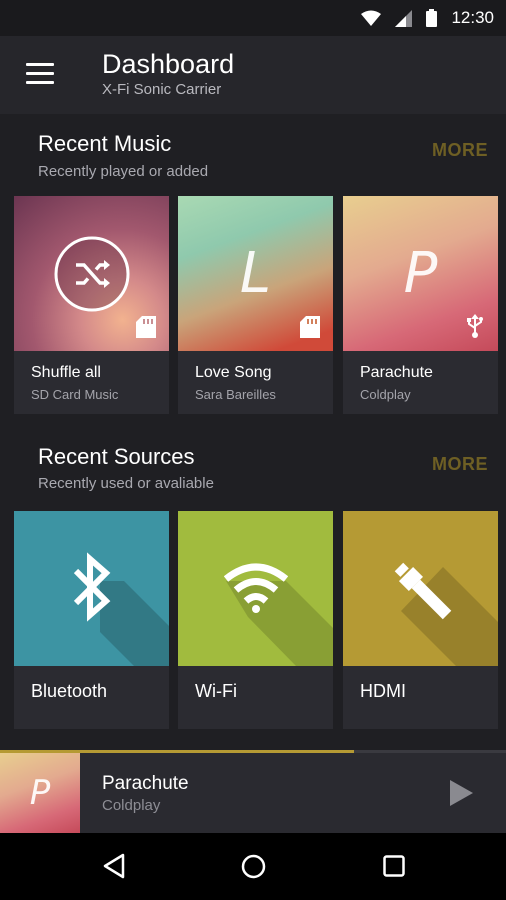 The image size is (506, 900). I want to click on music-card-shuffle: Shuffle all SD Card Music, so click(91, 305).